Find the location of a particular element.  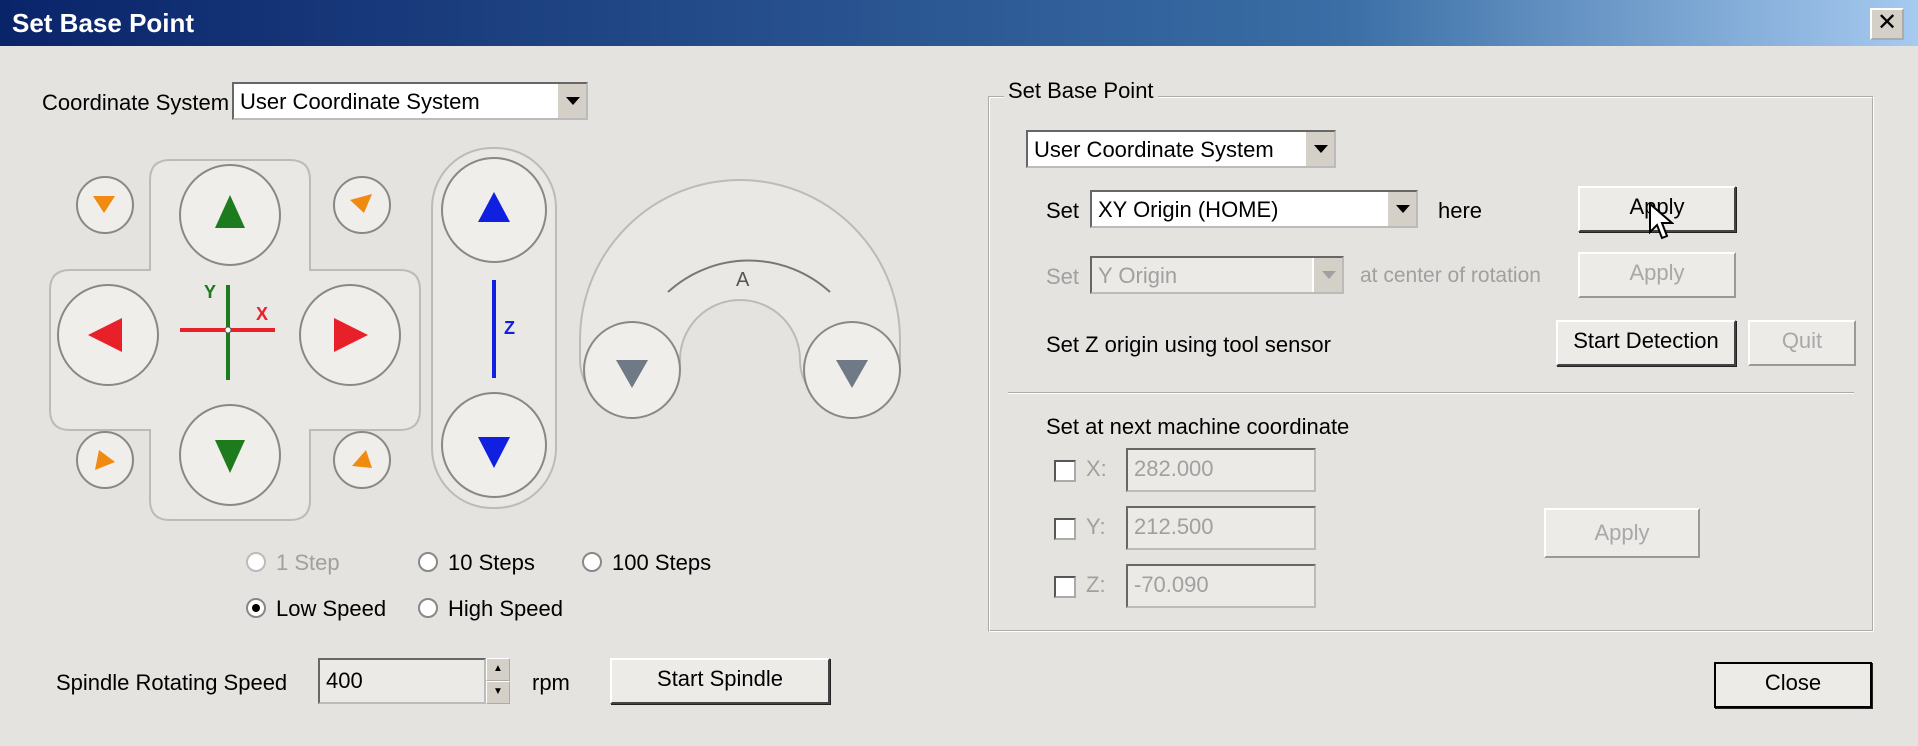

spindle-speed-label: Spindle Rotating Speed is located at coordinates (172, 682).